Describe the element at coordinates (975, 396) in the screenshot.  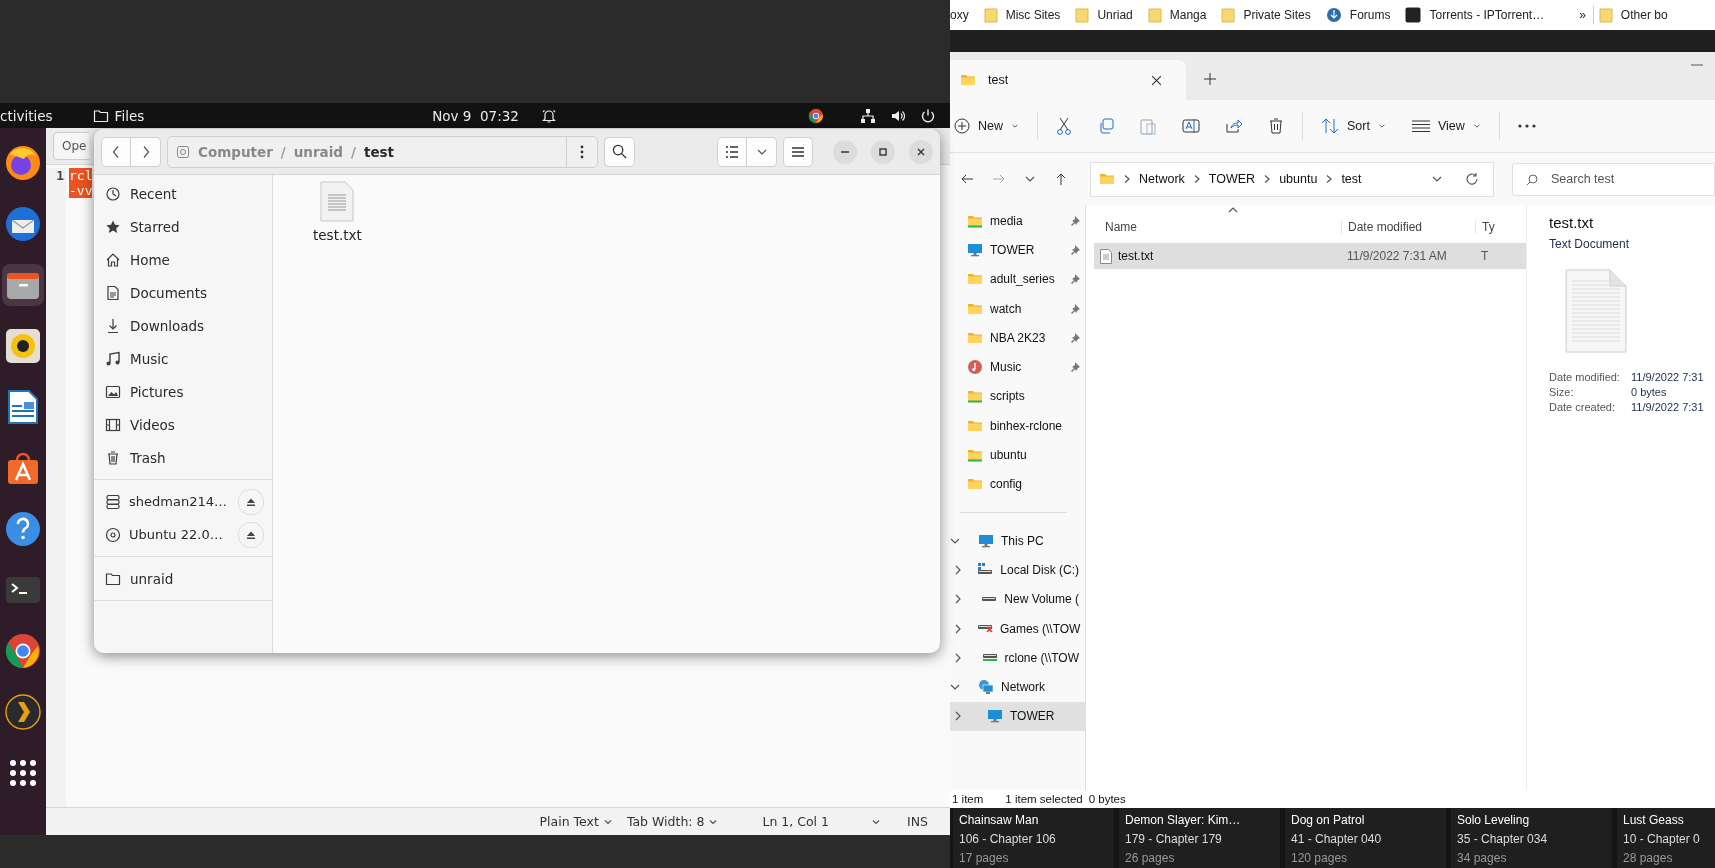
I see `network-folder-icon` at that location.